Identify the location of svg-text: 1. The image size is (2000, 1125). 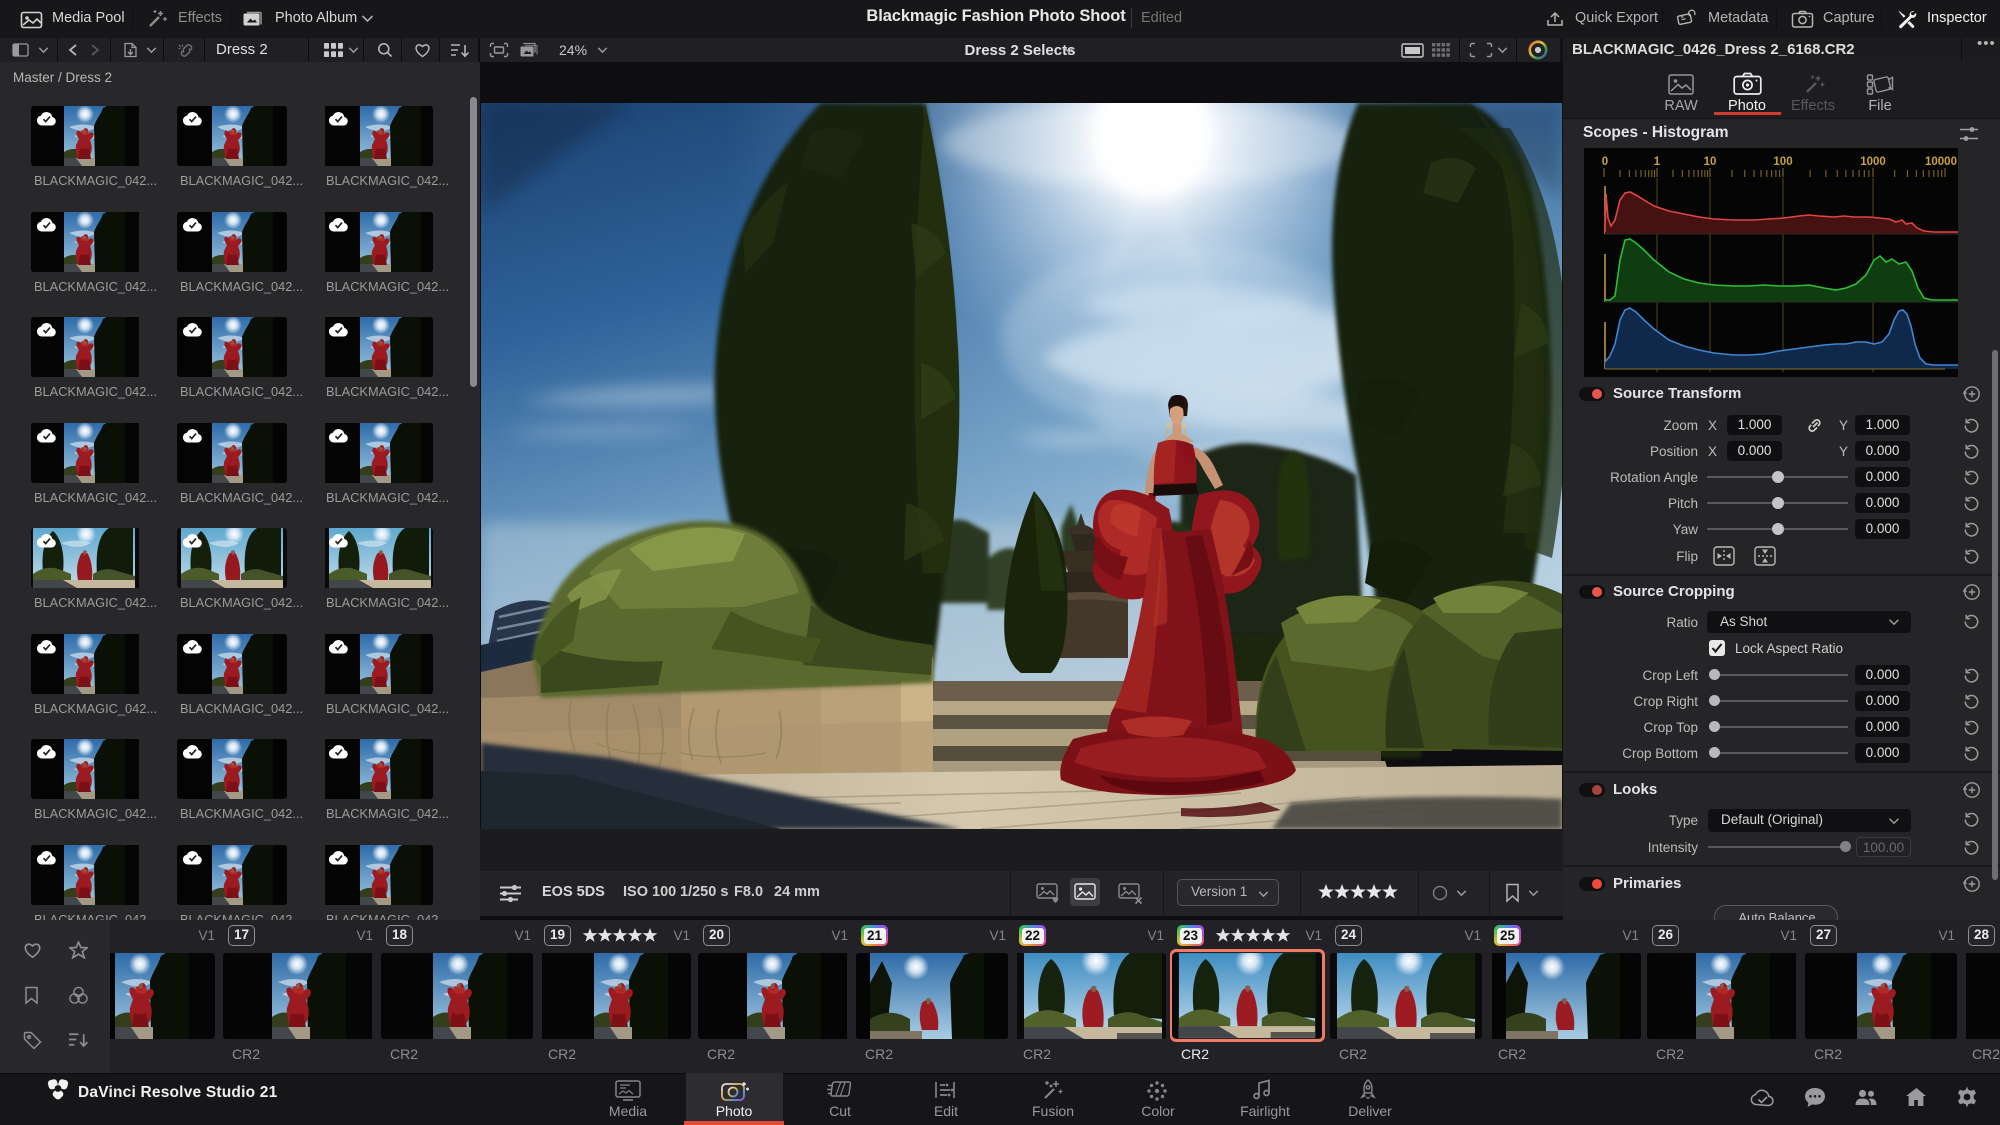
(1657, 162).